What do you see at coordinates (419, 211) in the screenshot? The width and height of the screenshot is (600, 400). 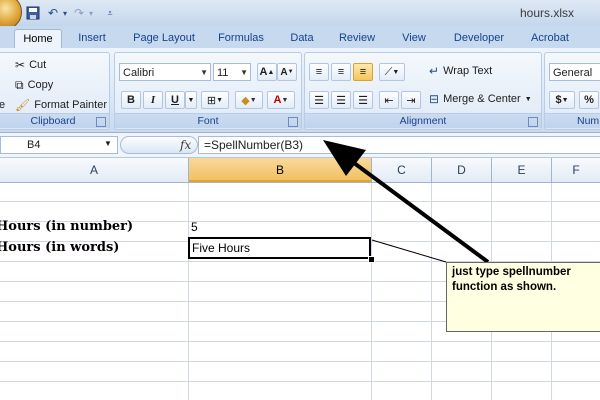 I see `arrow-line` at bounding box center [419, 211].